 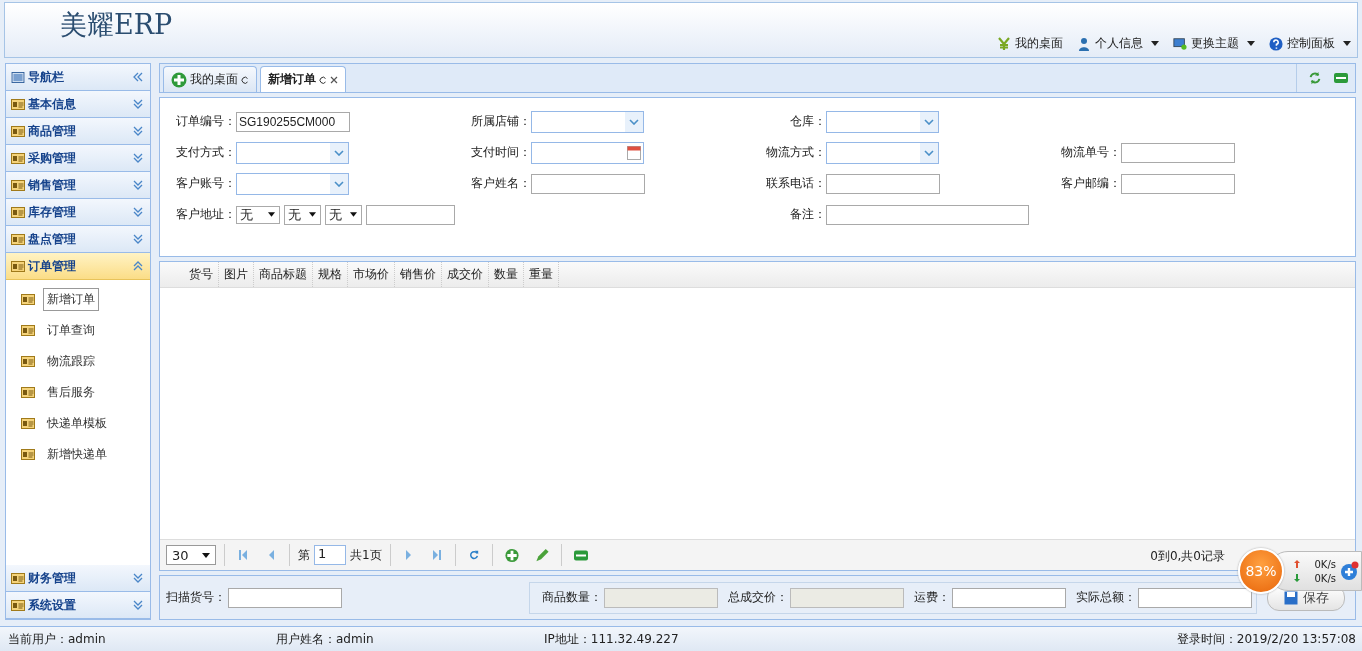 I want to click on window-icon, so click(x=18, y=77).